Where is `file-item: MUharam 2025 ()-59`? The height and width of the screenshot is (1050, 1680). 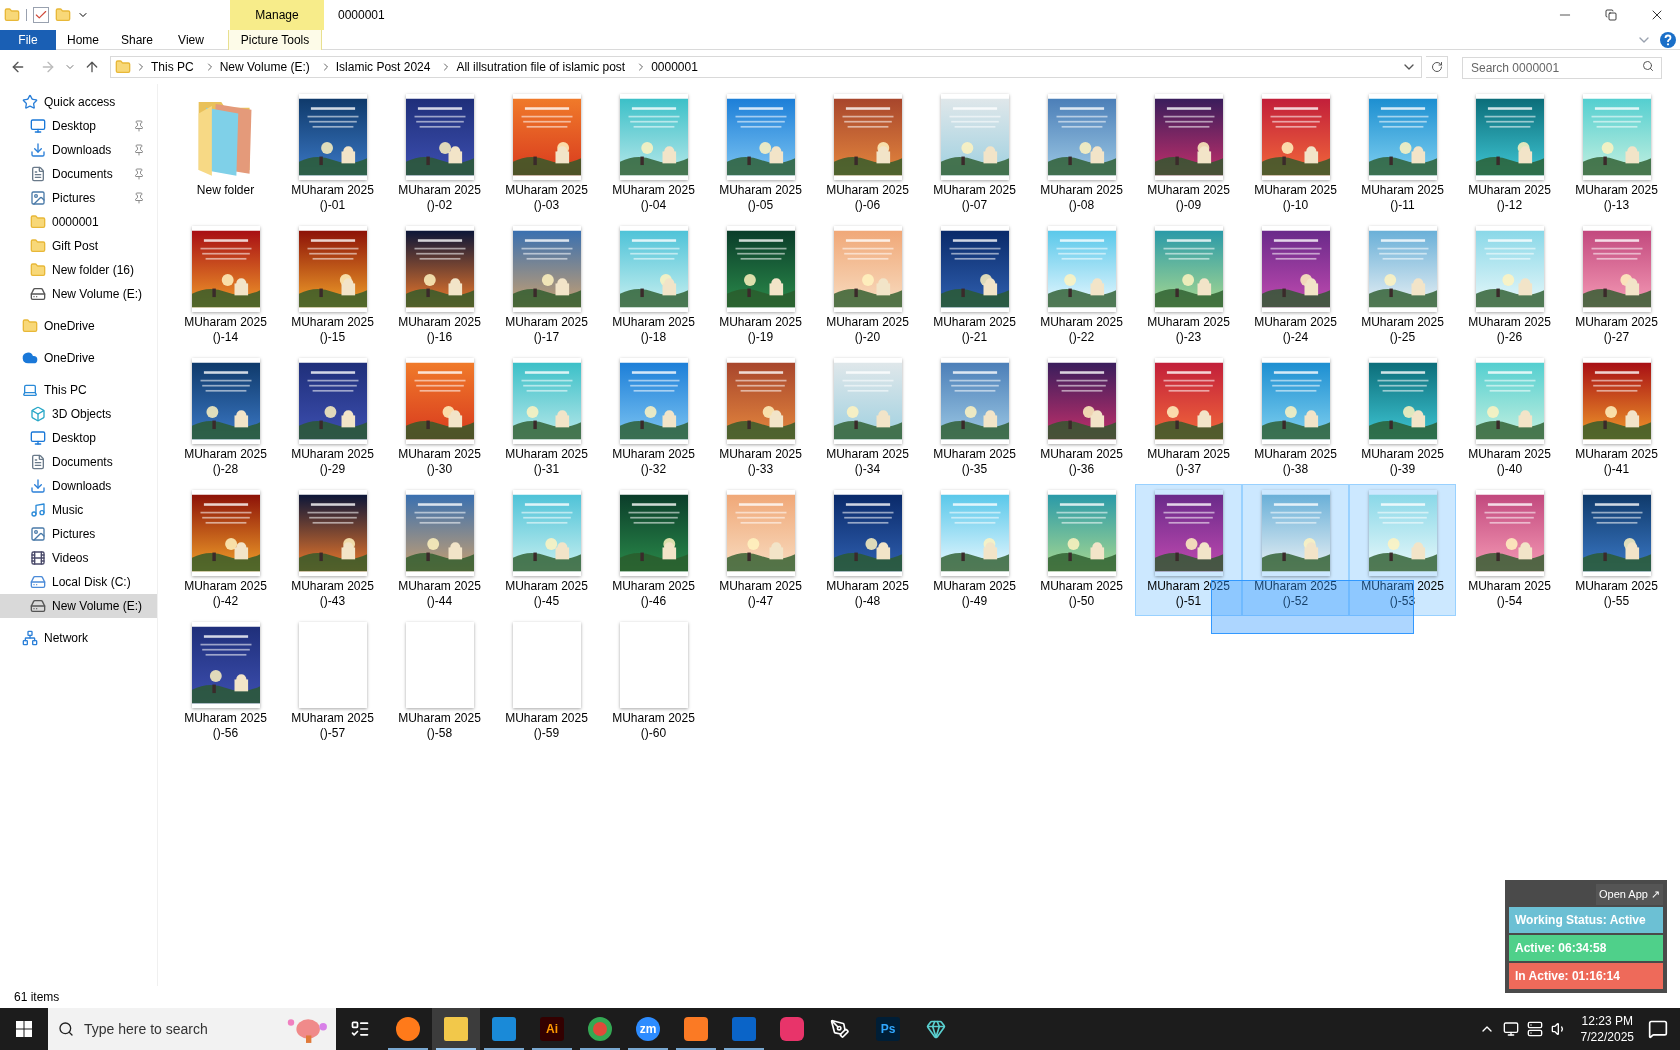 file-item: MUharam 2025 ()-59 is located at coordinates (546, 682).